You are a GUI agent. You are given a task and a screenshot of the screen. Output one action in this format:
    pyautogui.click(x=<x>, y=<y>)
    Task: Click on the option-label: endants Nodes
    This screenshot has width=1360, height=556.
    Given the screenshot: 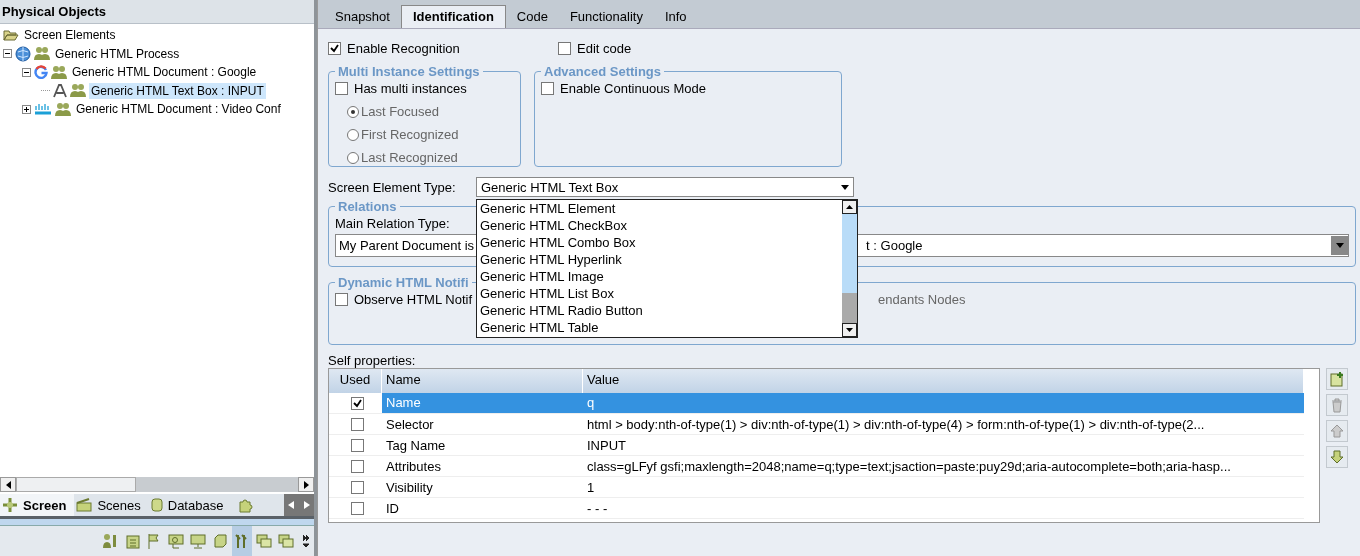 What is the action you would take?
    pyautogui.click(x=922, y=299)
    